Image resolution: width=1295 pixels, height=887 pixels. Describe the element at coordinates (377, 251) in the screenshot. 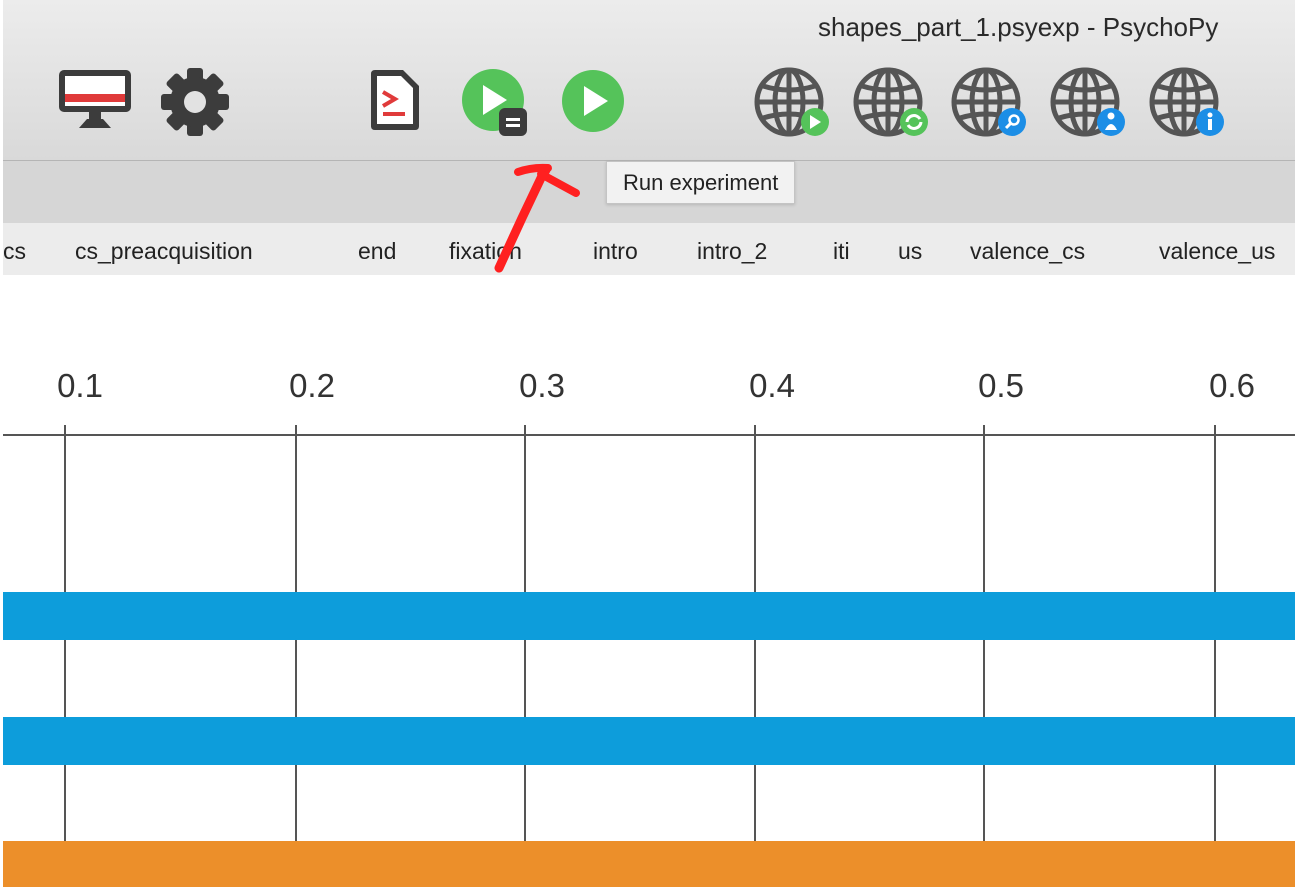

I see `tab-end: end` at that location.